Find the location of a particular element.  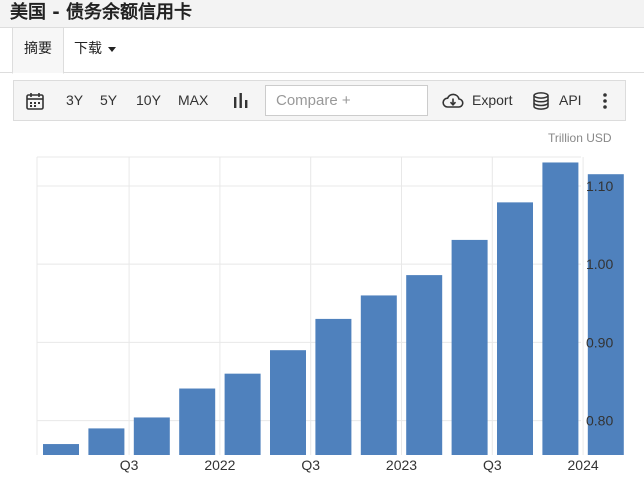

x-tick-label: 2022 is located at coordinates (219, 465).